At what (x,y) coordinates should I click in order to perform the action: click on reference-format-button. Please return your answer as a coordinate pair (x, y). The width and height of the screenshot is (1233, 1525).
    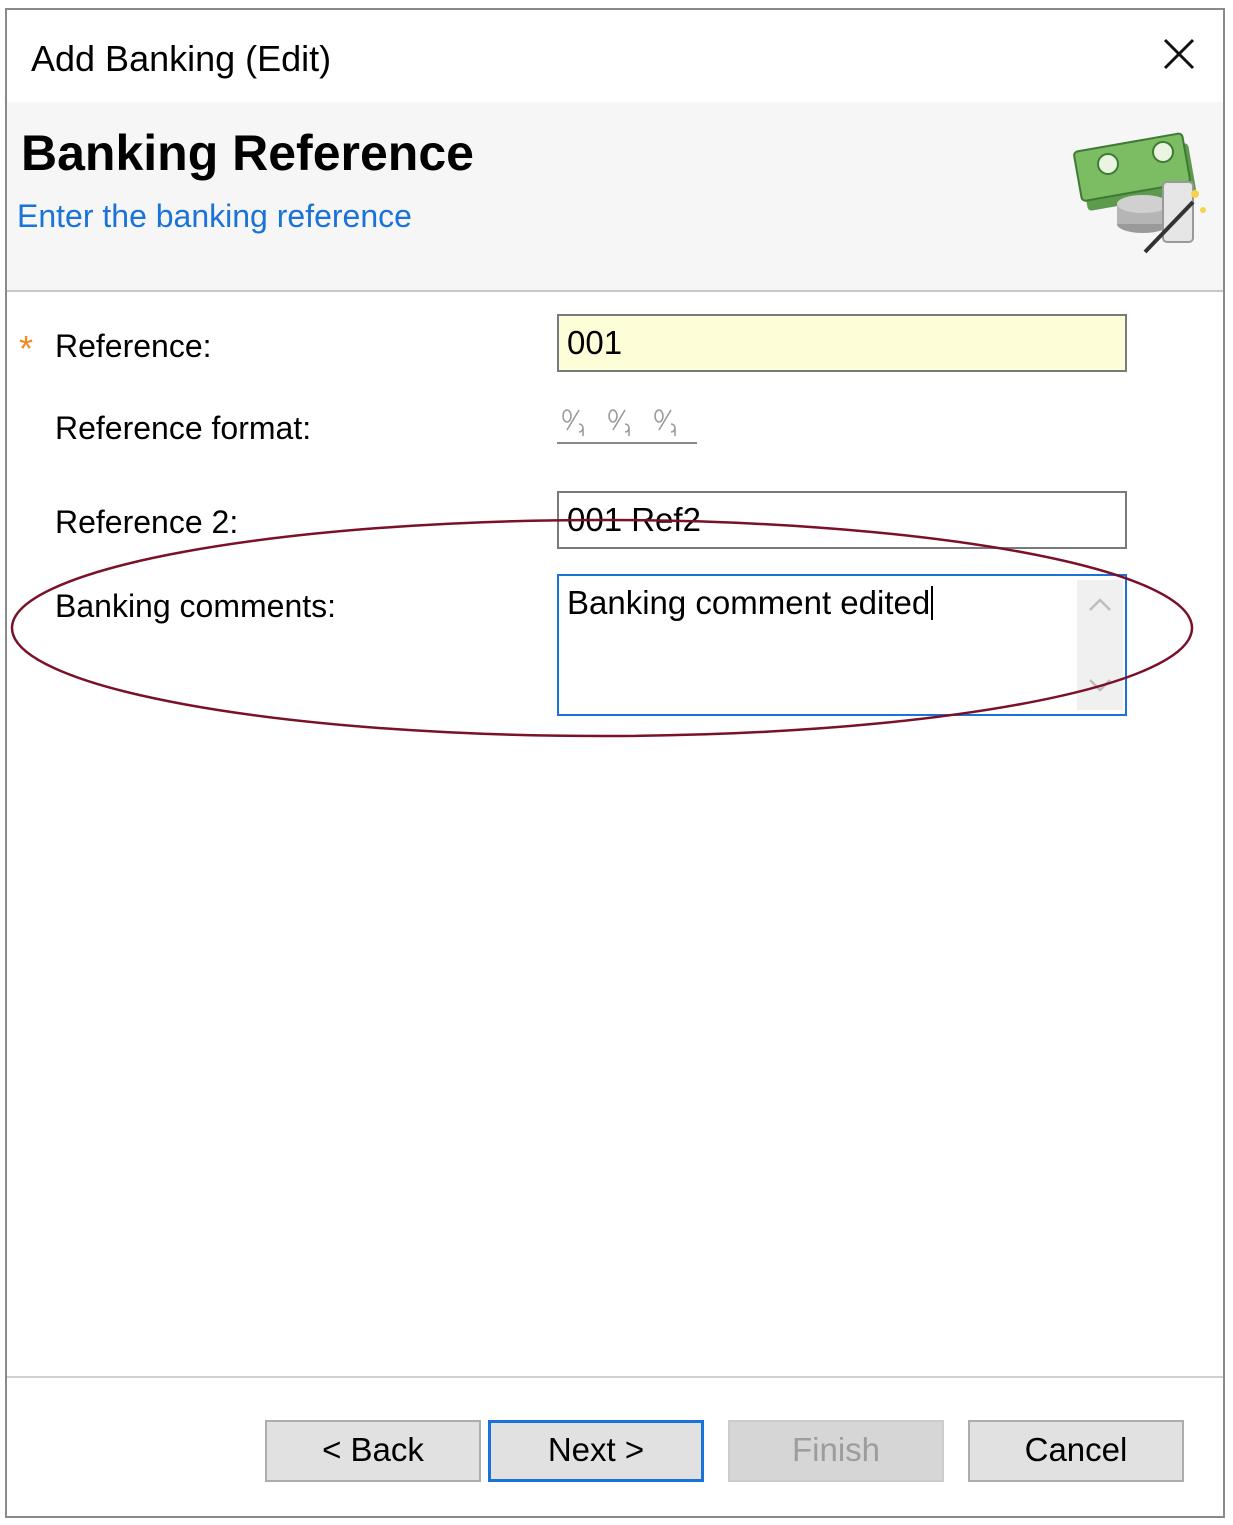
    Looking at the image, I should click on (627, 424).